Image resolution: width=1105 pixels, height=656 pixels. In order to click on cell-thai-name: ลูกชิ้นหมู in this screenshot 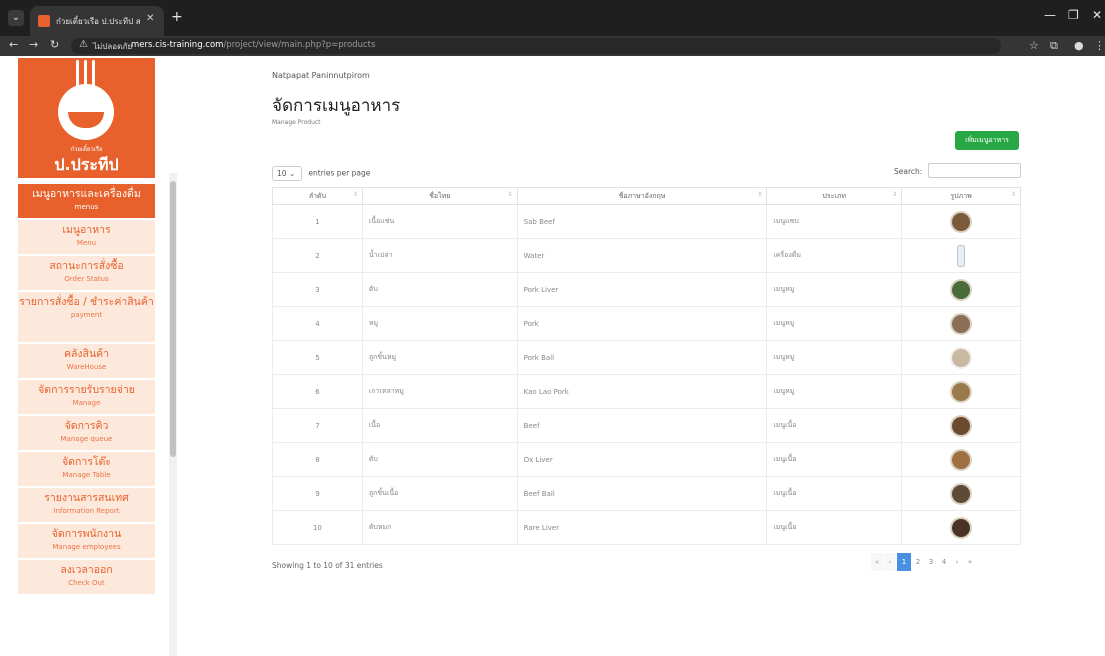, I will do `click(439, 357)`.